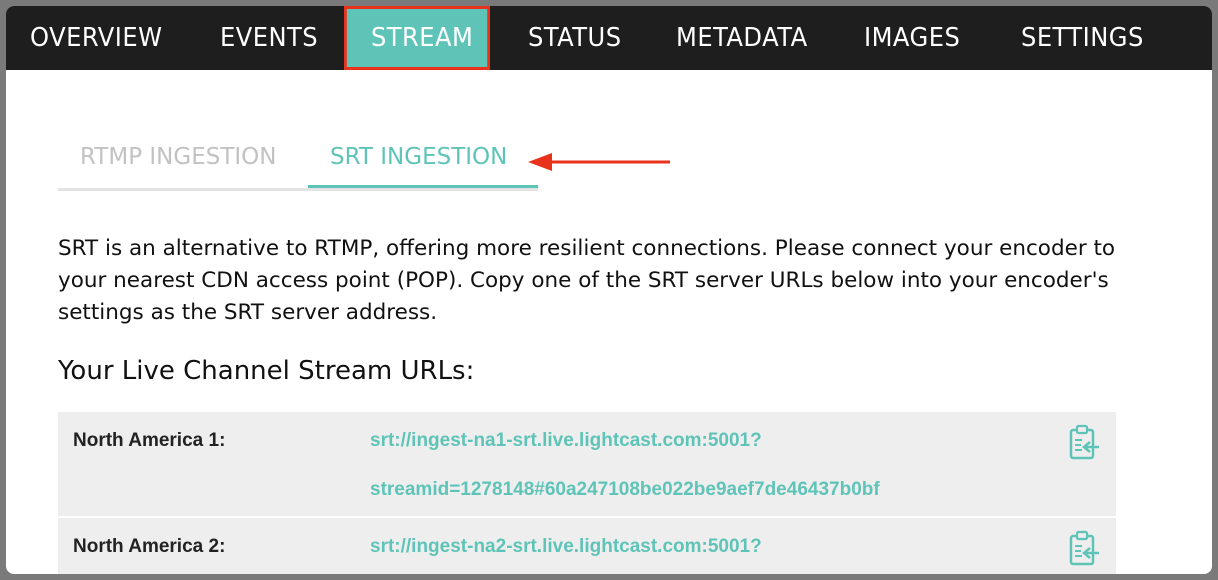 The width and height of the screenshot is (1218, 580). Describe the element at coordinates (742, 38) in the screenshot. I see `tab-metadata: METADATA` at that location.